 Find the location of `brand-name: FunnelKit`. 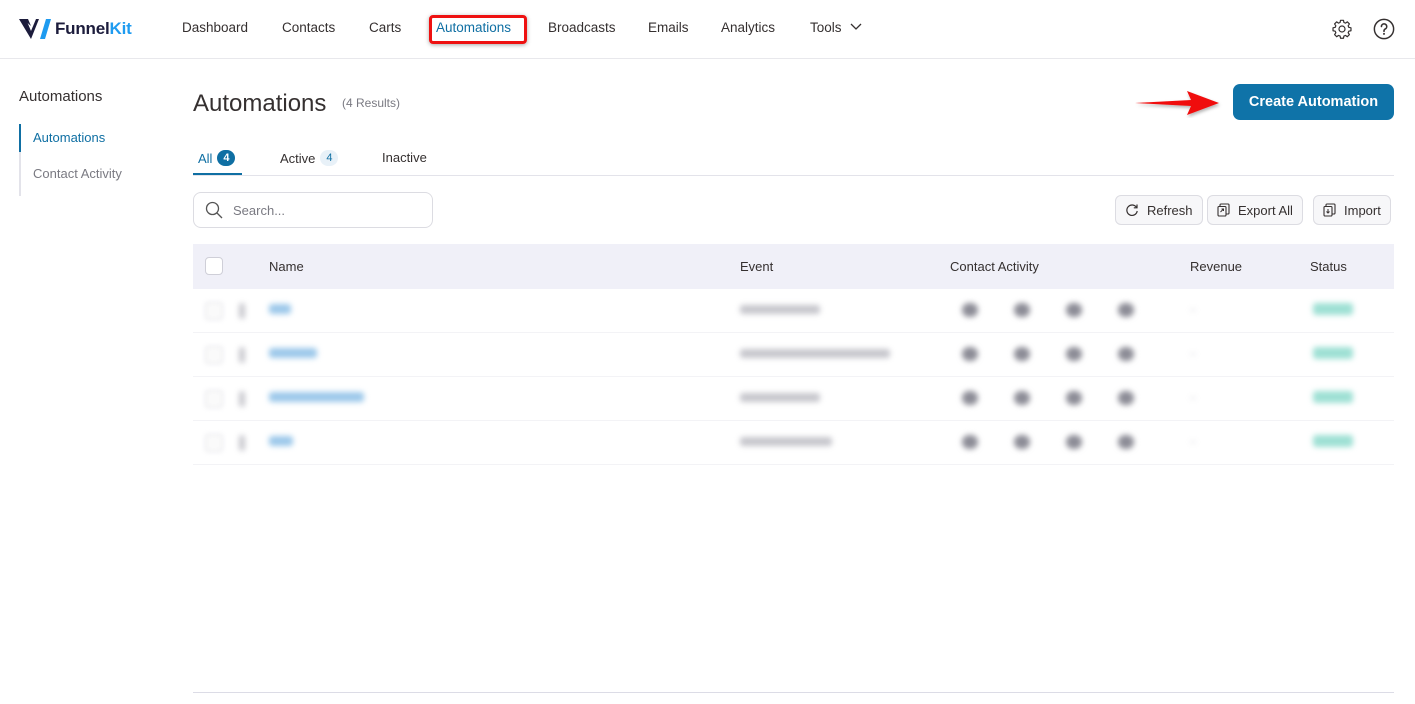

brand-name: FunnelKit is located at coordinates (93, 28).